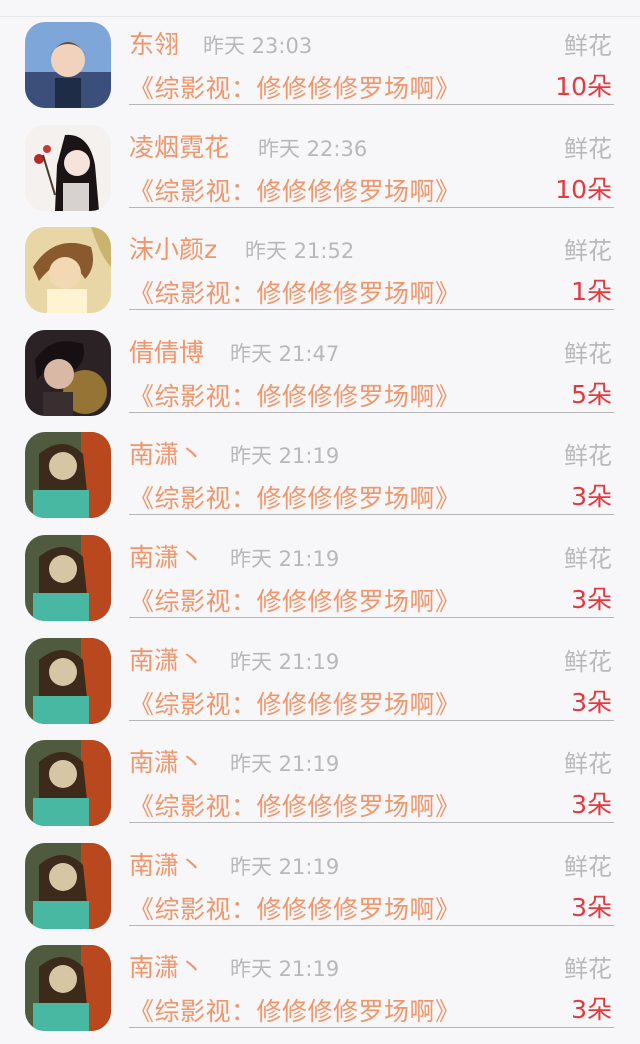 The height and width of the screenshot is (1044, 640). Describe the element at coordinates (300, 251) in the screenshot. I see `send-time: 昨天 21:52` at that location.